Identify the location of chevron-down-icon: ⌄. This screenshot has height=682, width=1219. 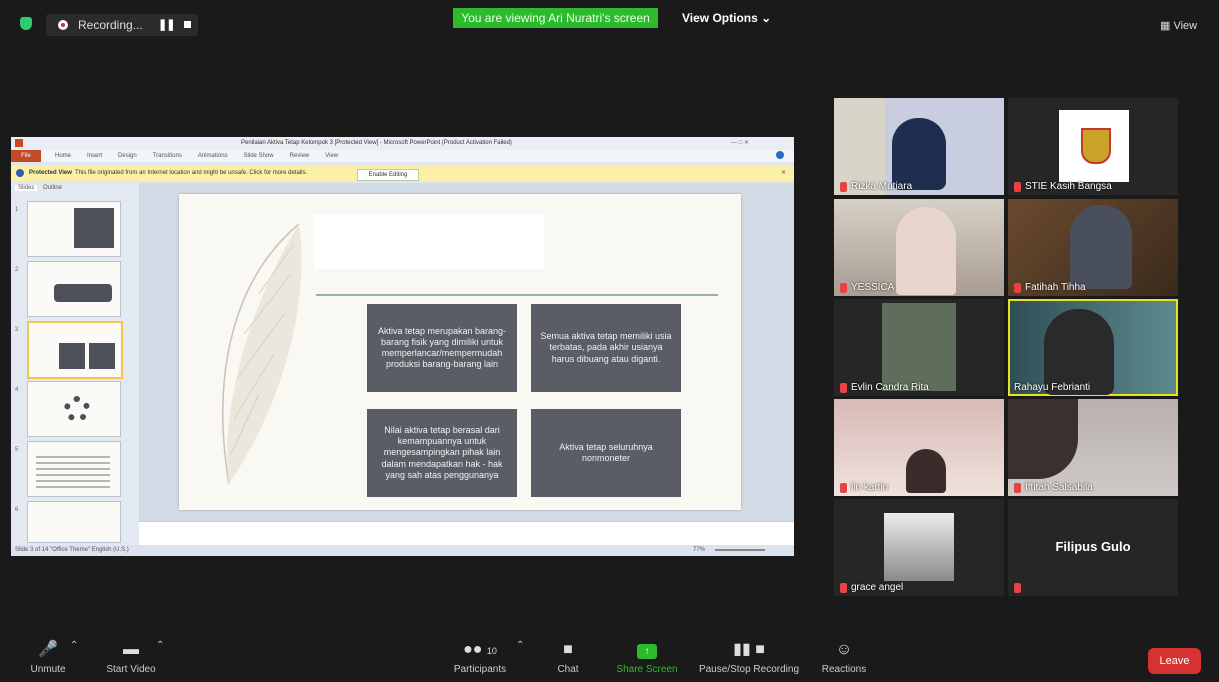
(766, 18).